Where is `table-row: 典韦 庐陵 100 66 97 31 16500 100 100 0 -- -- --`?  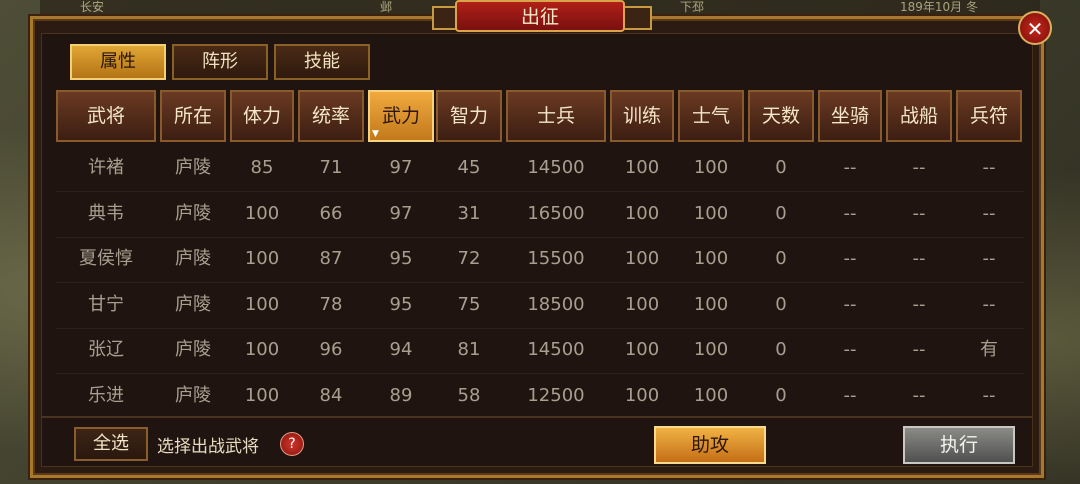 table-row: 典韦 庐陵 100 66 97 31 16500 100 100 0 -- -- -- is located at coordinates (540, 214).